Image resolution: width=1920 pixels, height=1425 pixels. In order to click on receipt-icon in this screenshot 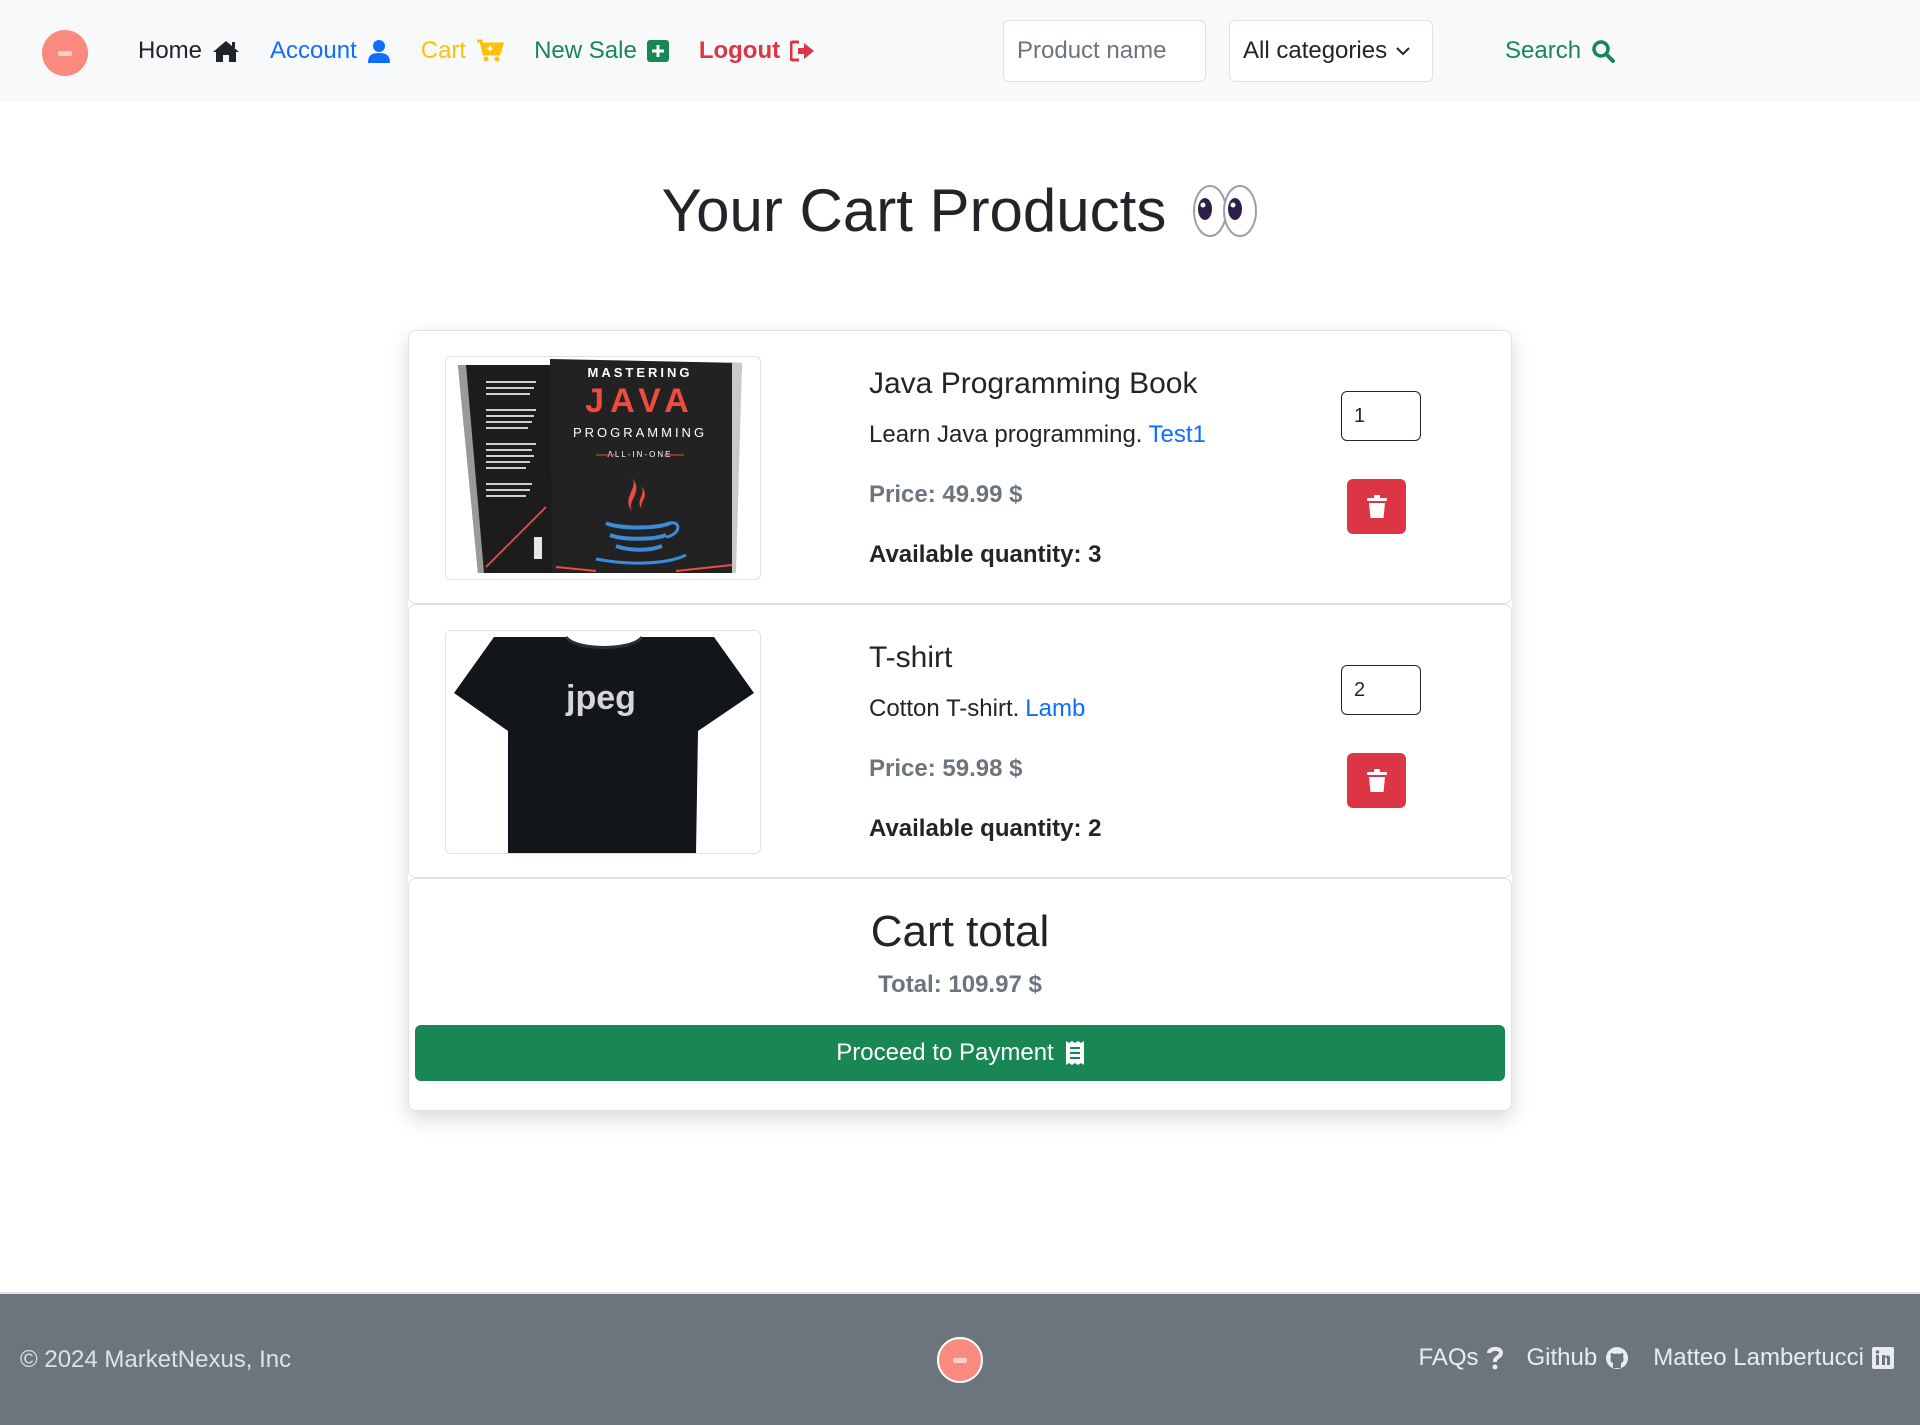, I will do `click(1074, 1053)`.